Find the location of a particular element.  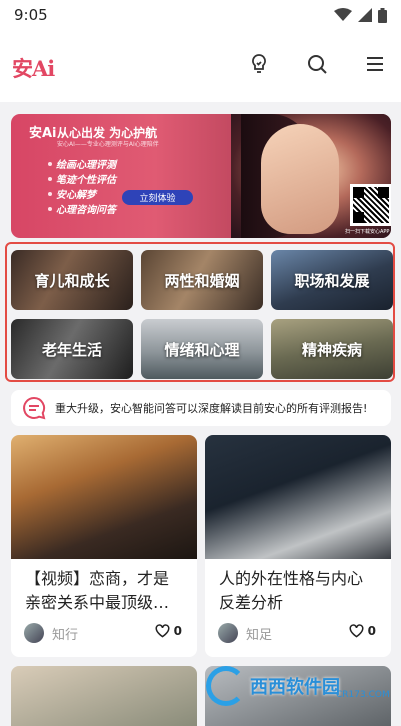

app-logo: 安Ai is located at coordinates (37, 66).